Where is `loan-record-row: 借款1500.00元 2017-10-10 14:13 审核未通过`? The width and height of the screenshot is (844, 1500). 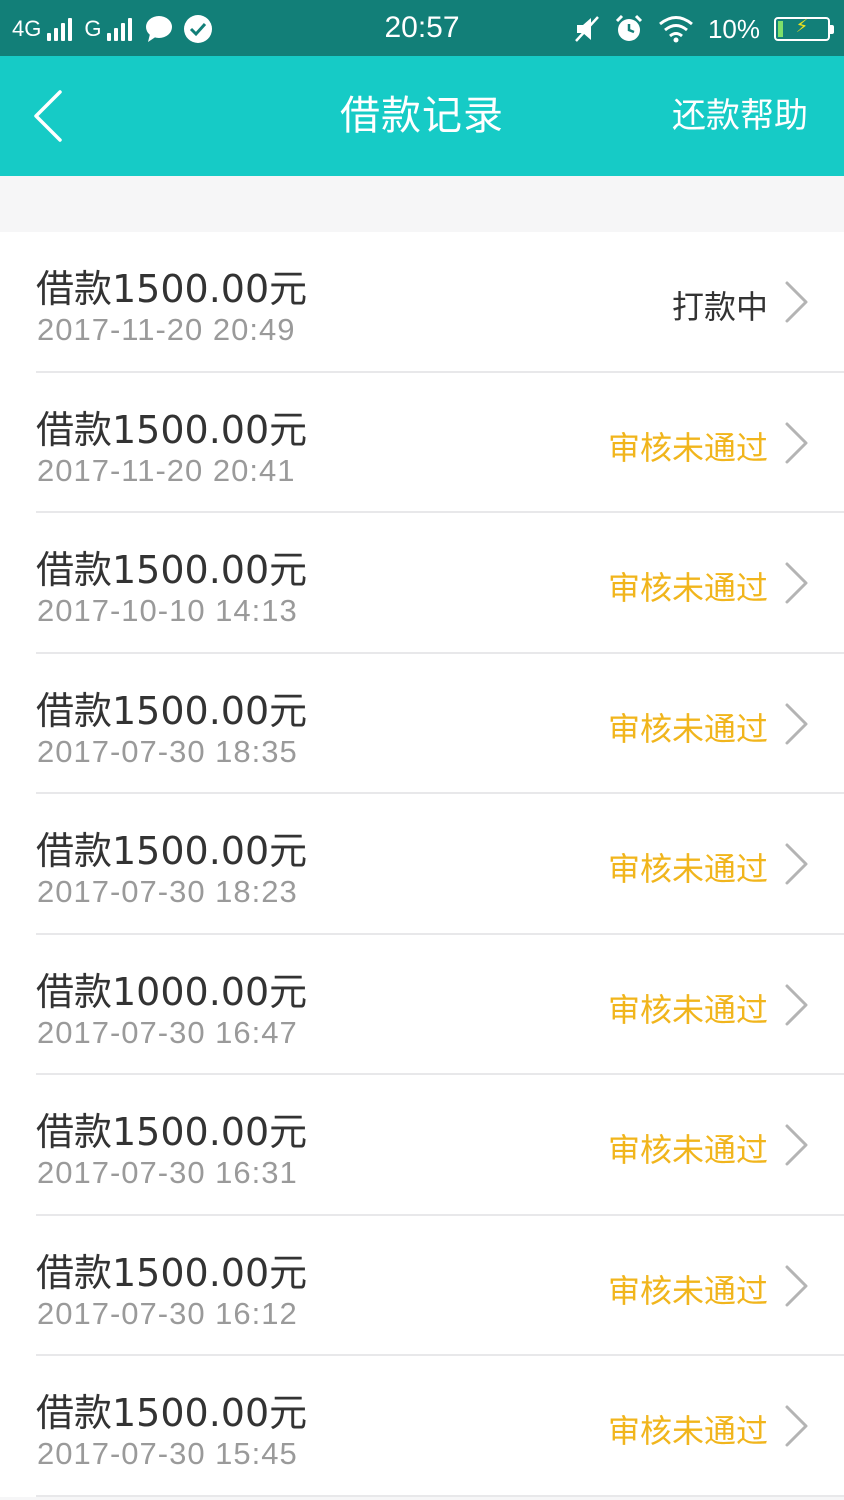 loan-record-row: 借款1500.00元 2017-10-10 14:13 审核未通过 is located at coordinates (422, 583).